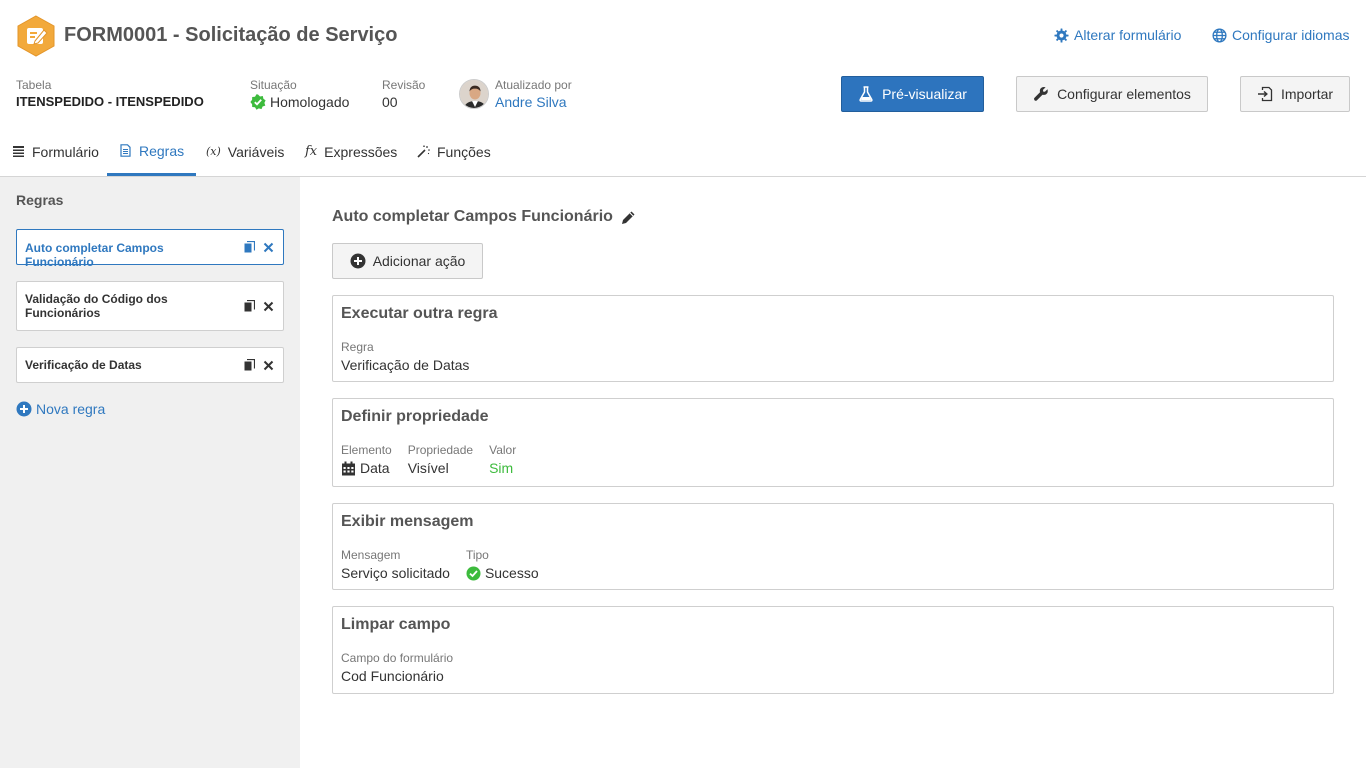 Image resolution: width=1366 pixels, height=768 pixels. Describe the element at coordinates (110, 101) in the screenshot. I see `tabela-value: ITENSPEDIDO - ITENSPEDIDO` at that location.